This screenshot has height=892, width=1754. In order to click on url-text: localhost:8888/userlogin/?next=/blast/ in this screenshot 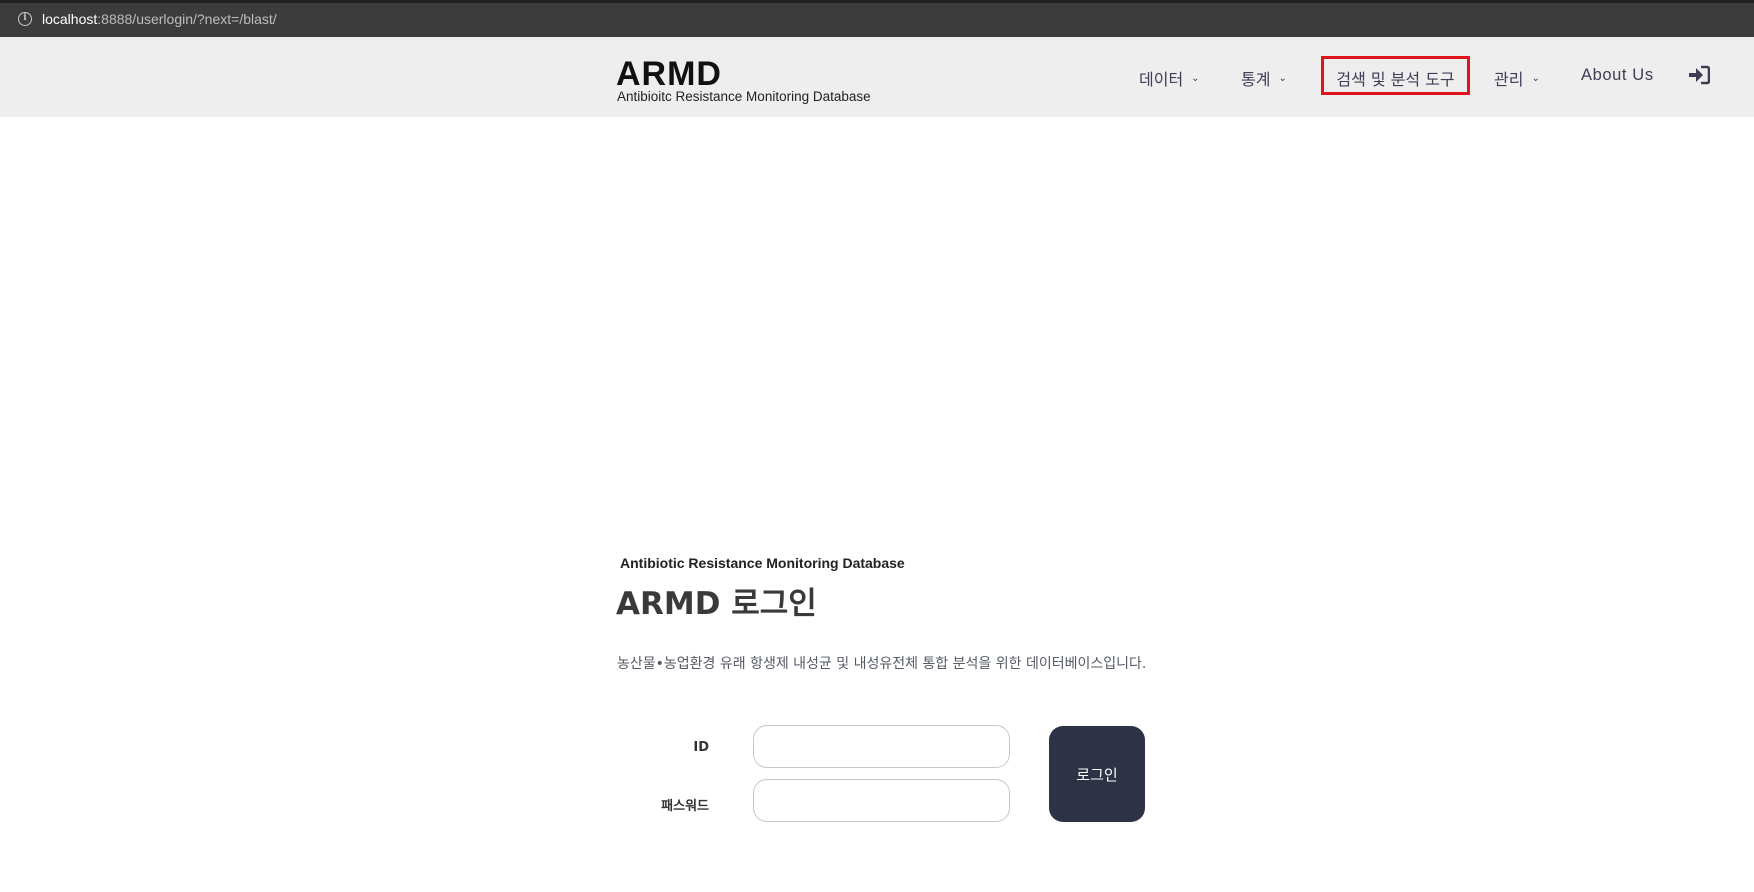, I will do `click(159, 19)`.